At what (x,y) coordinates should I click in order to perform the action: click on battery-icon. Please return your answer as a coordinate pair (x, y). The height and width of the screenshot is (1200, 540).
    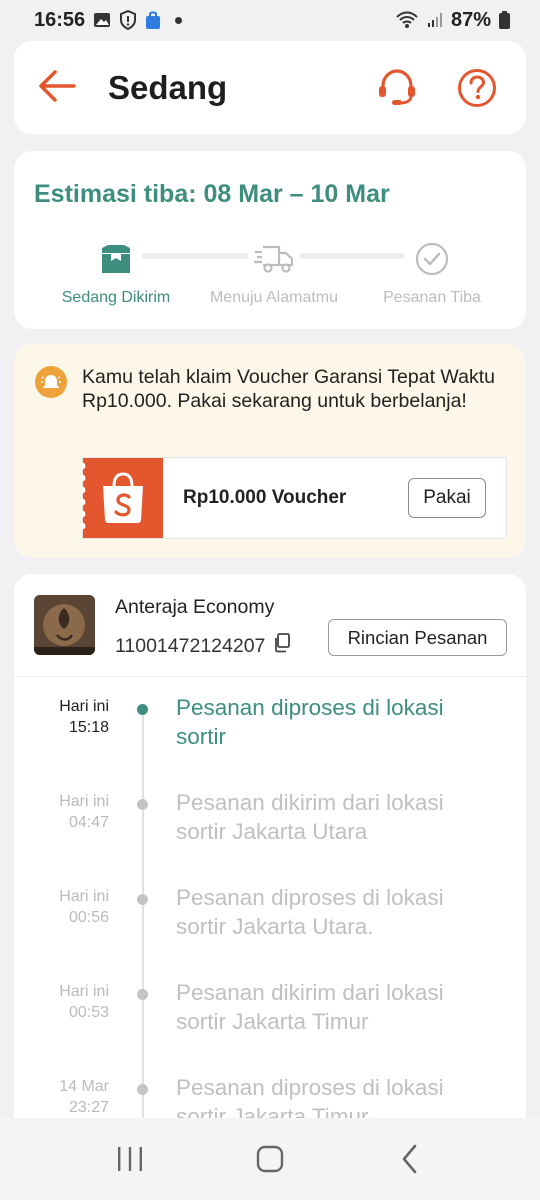
    Looking at the image, I should click on (504, 20).